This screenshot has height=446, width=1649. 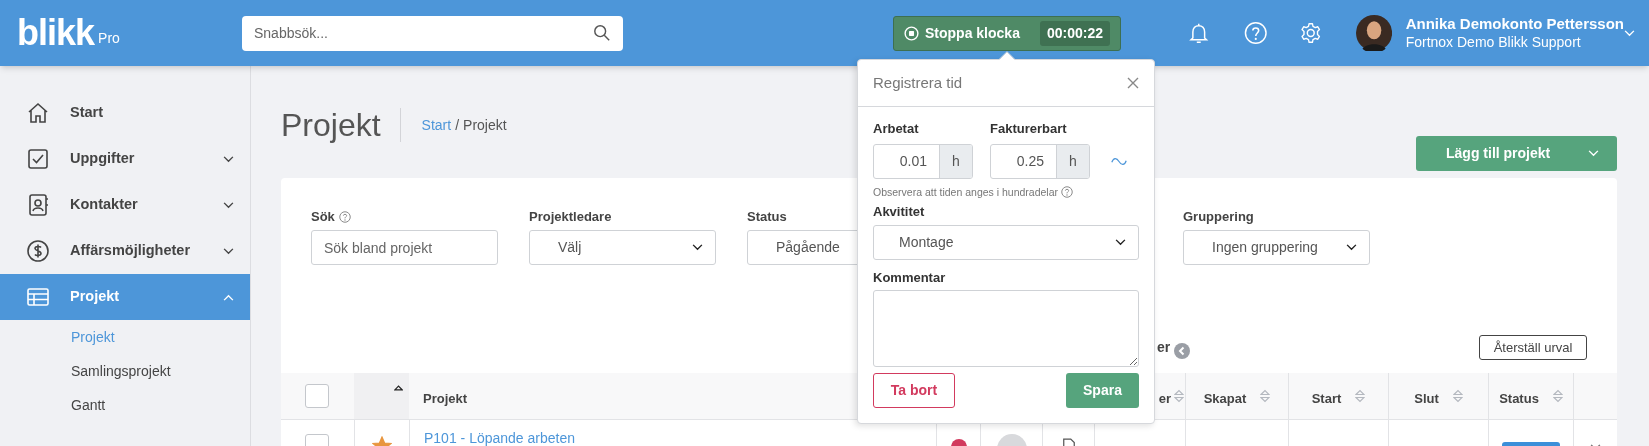 What do you see at coordinates (1133, 83) in the screenshot?
I see `close-icon` at bounding box center [1133, 83].